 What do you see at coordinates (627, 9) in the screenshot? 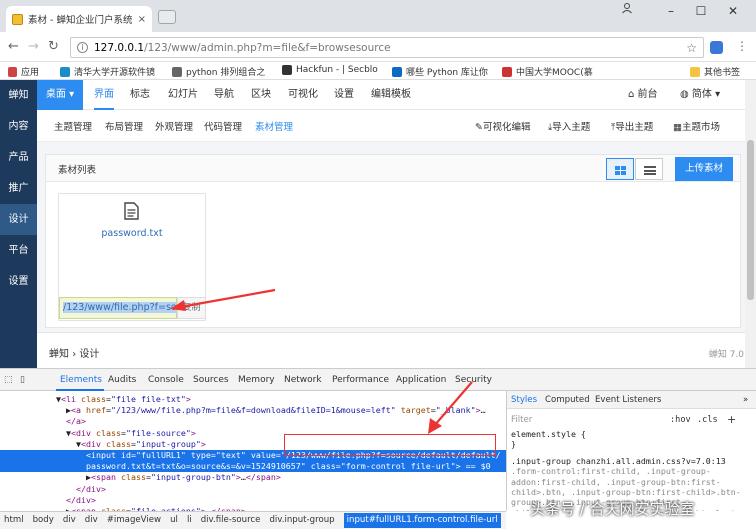
I see `profile-icon` at bounding box center [627, 9].